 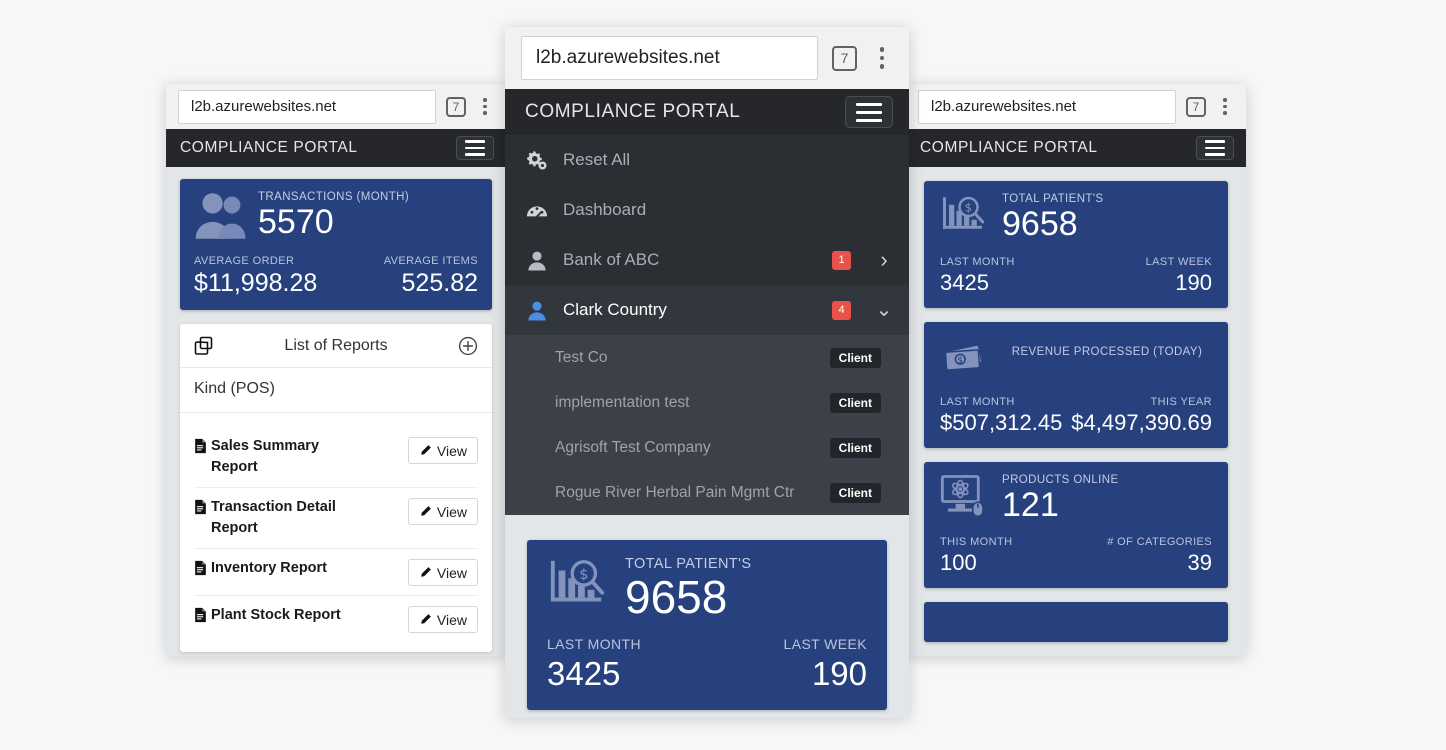 I want to click on submenu-item: implementation test Client, so click(x=707, y=402).